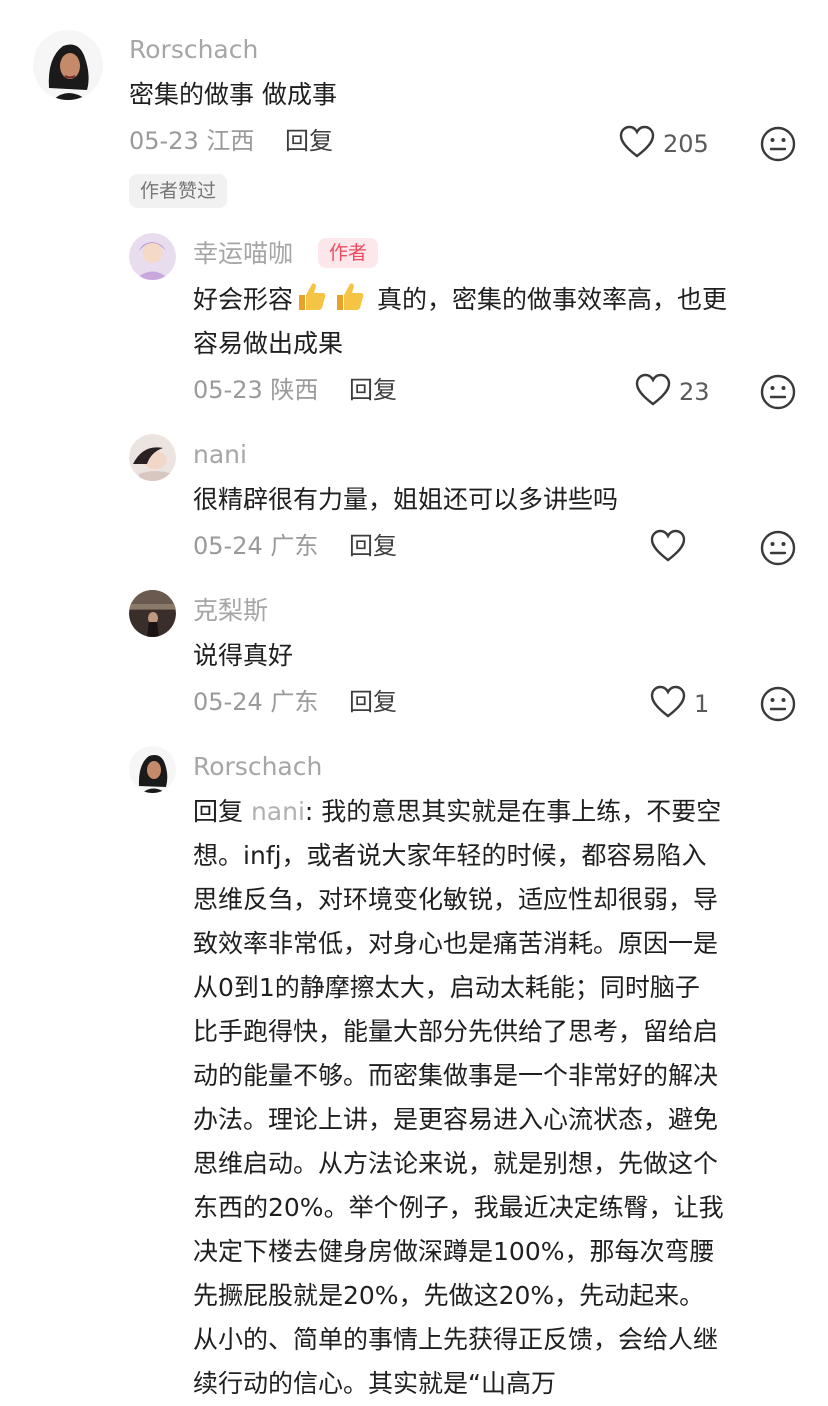 Image resolution: width=828 pixels, height=1406 pixels. Describe the element at coordinates (458, 1207) in the screenshot. I see `reply-line: 东西的20%。举个例子，我最近决定练臀，让我` at that location.